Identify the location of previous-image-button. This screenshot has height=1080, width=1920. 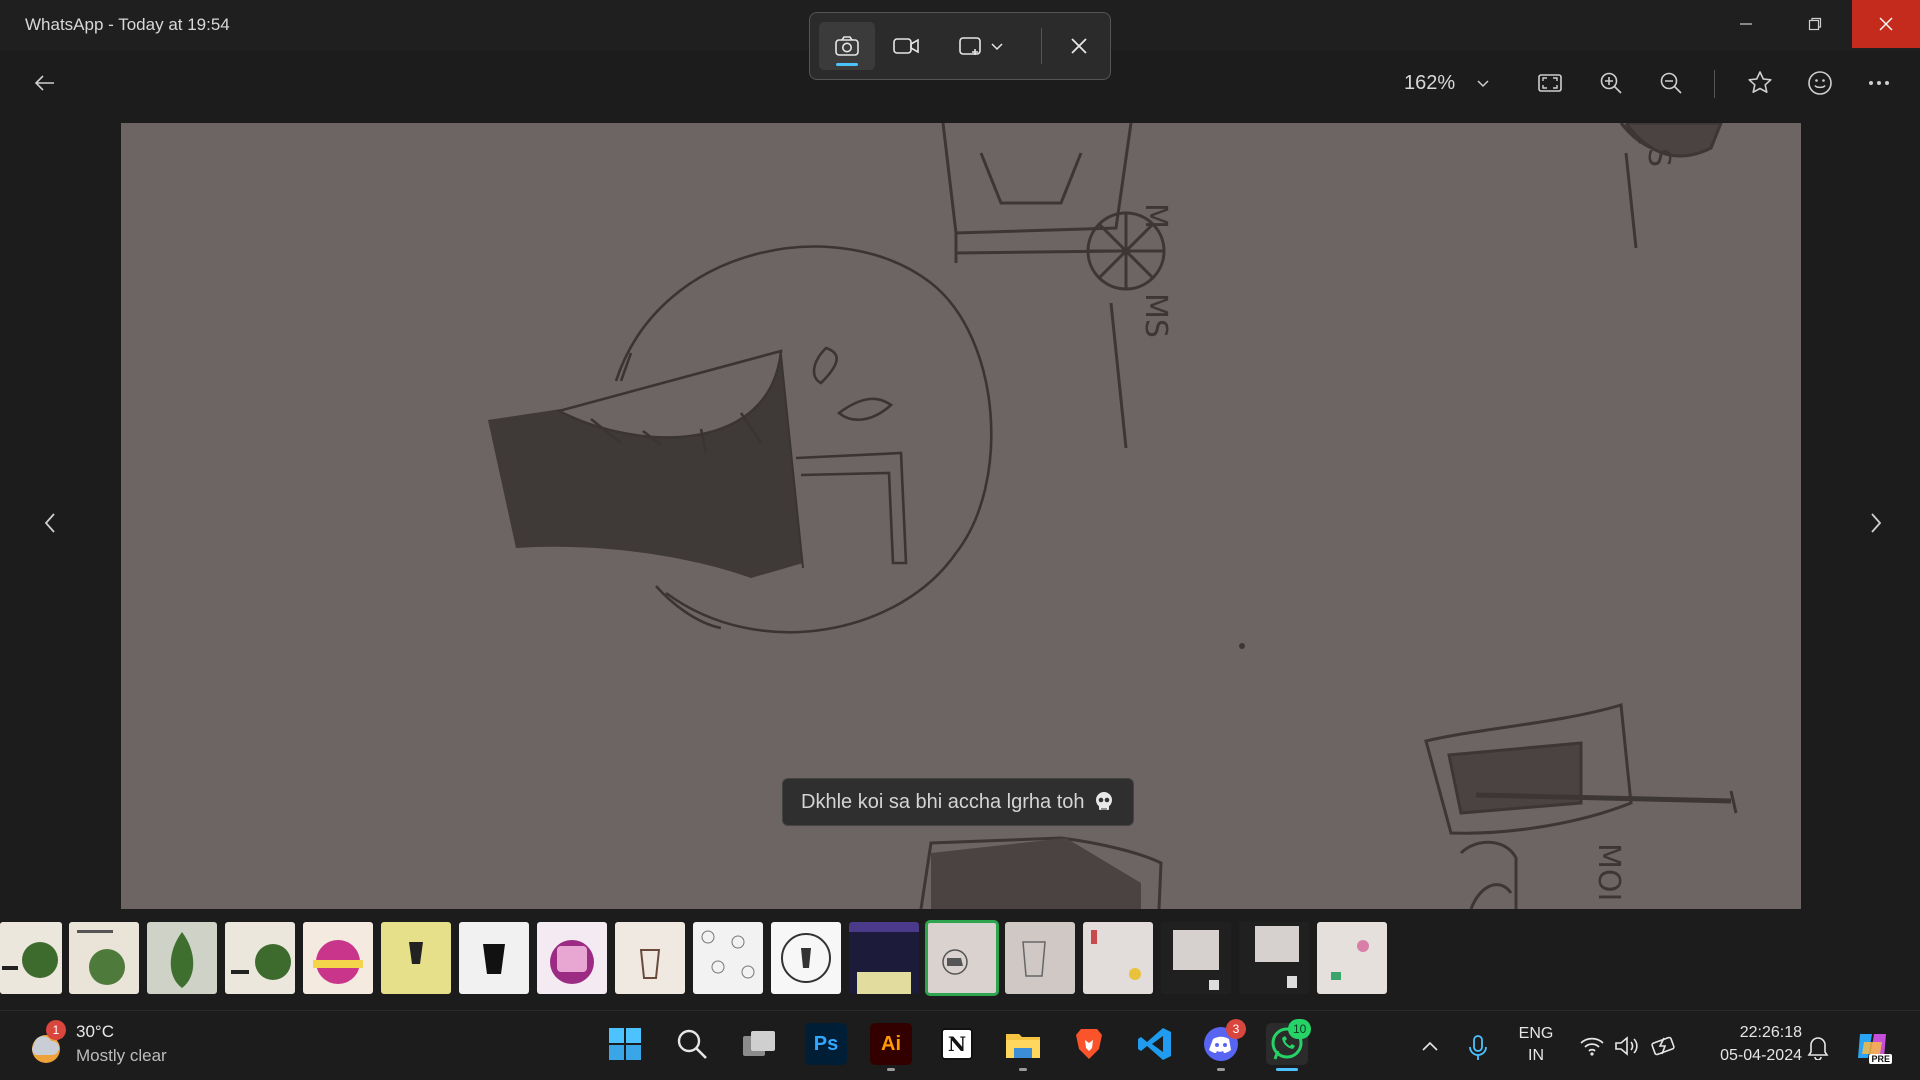
(50, 523).